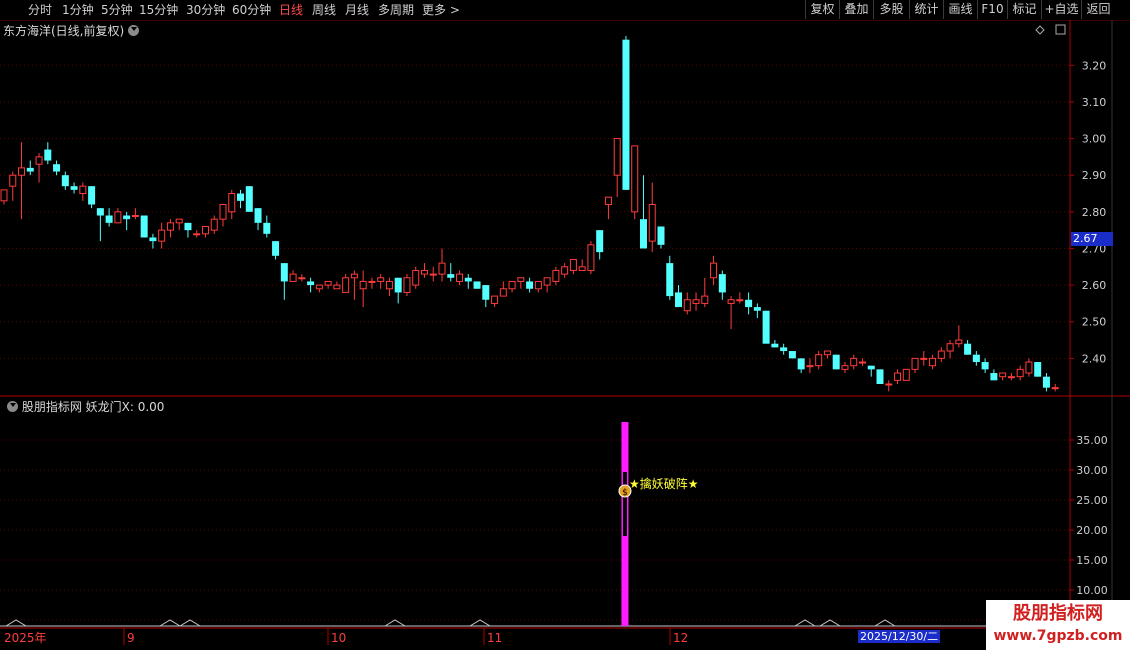 The height and width of the screenshot is (650, 1130). I want to click on period-tab-10: 更多 >, so click(441, 10).